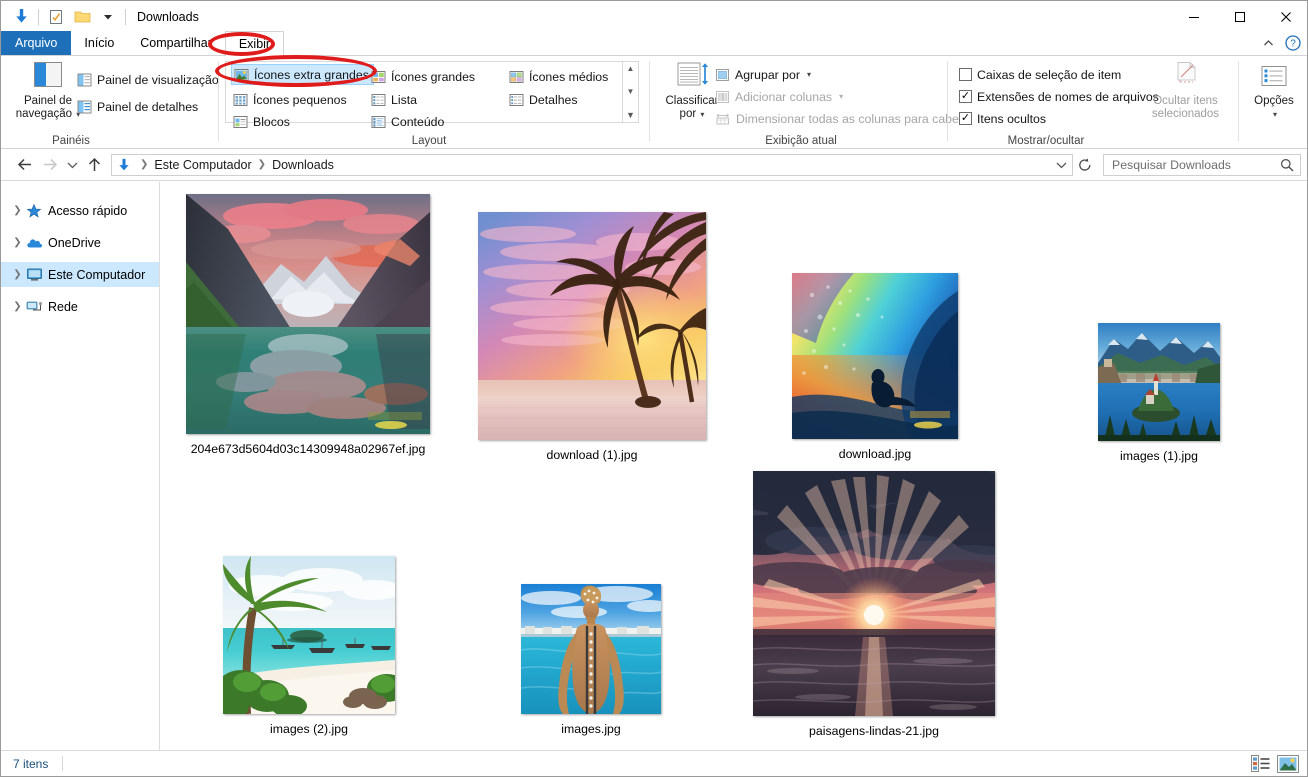  Describe the element at coordinates (404, 99) in the screenshot. I see `layout-label-list: Lista` at that location.